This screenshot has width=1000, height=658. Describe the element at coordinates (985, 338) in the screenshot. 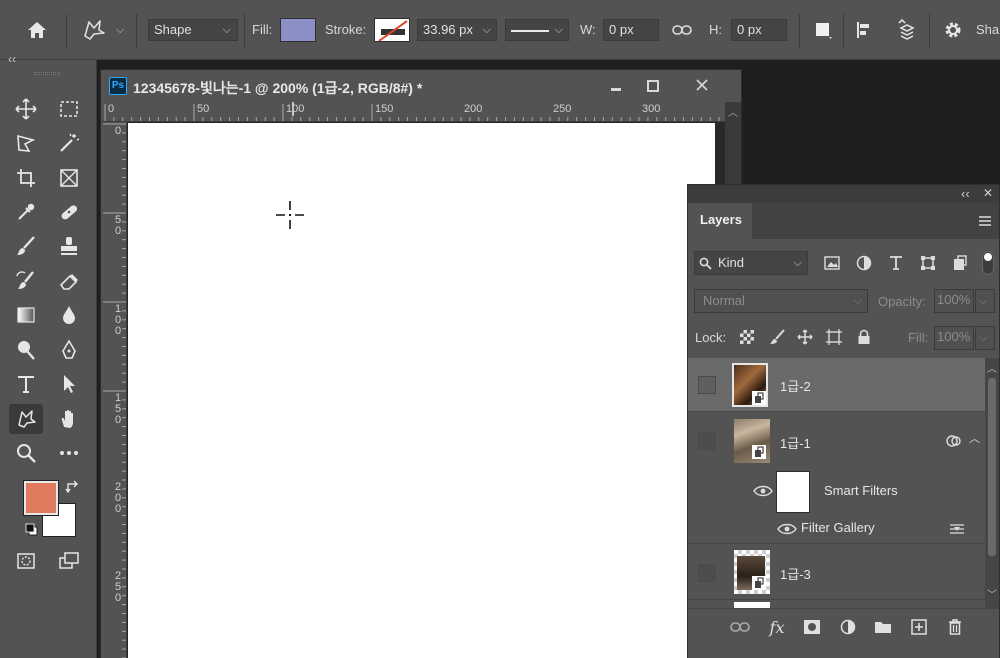

I see `fill-dropdown: ⌵` at that location.